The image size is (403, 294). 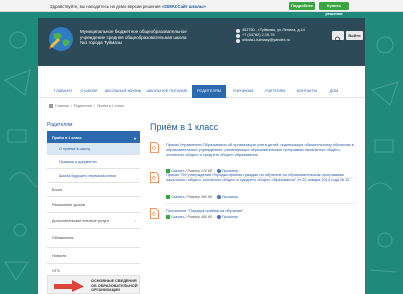 I want to click on nav-item-contacts: КОНТАКТЫ, so click(x=307, y=91).